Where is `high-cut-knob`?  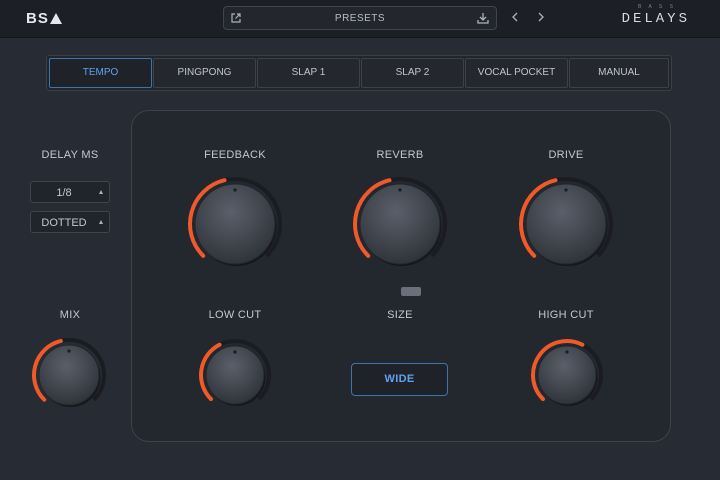 high-cut-knob is located at coordinates (567, 375).